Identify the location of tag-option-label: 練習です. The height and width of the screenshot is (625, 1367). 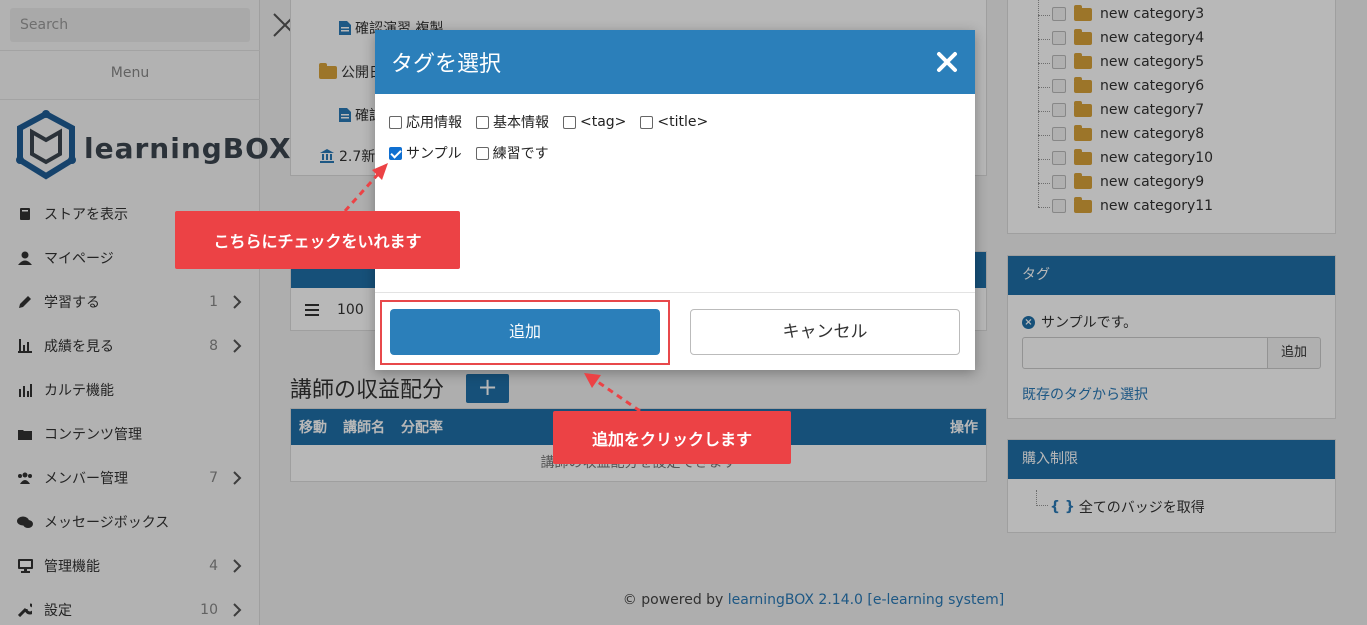
(520, 154).